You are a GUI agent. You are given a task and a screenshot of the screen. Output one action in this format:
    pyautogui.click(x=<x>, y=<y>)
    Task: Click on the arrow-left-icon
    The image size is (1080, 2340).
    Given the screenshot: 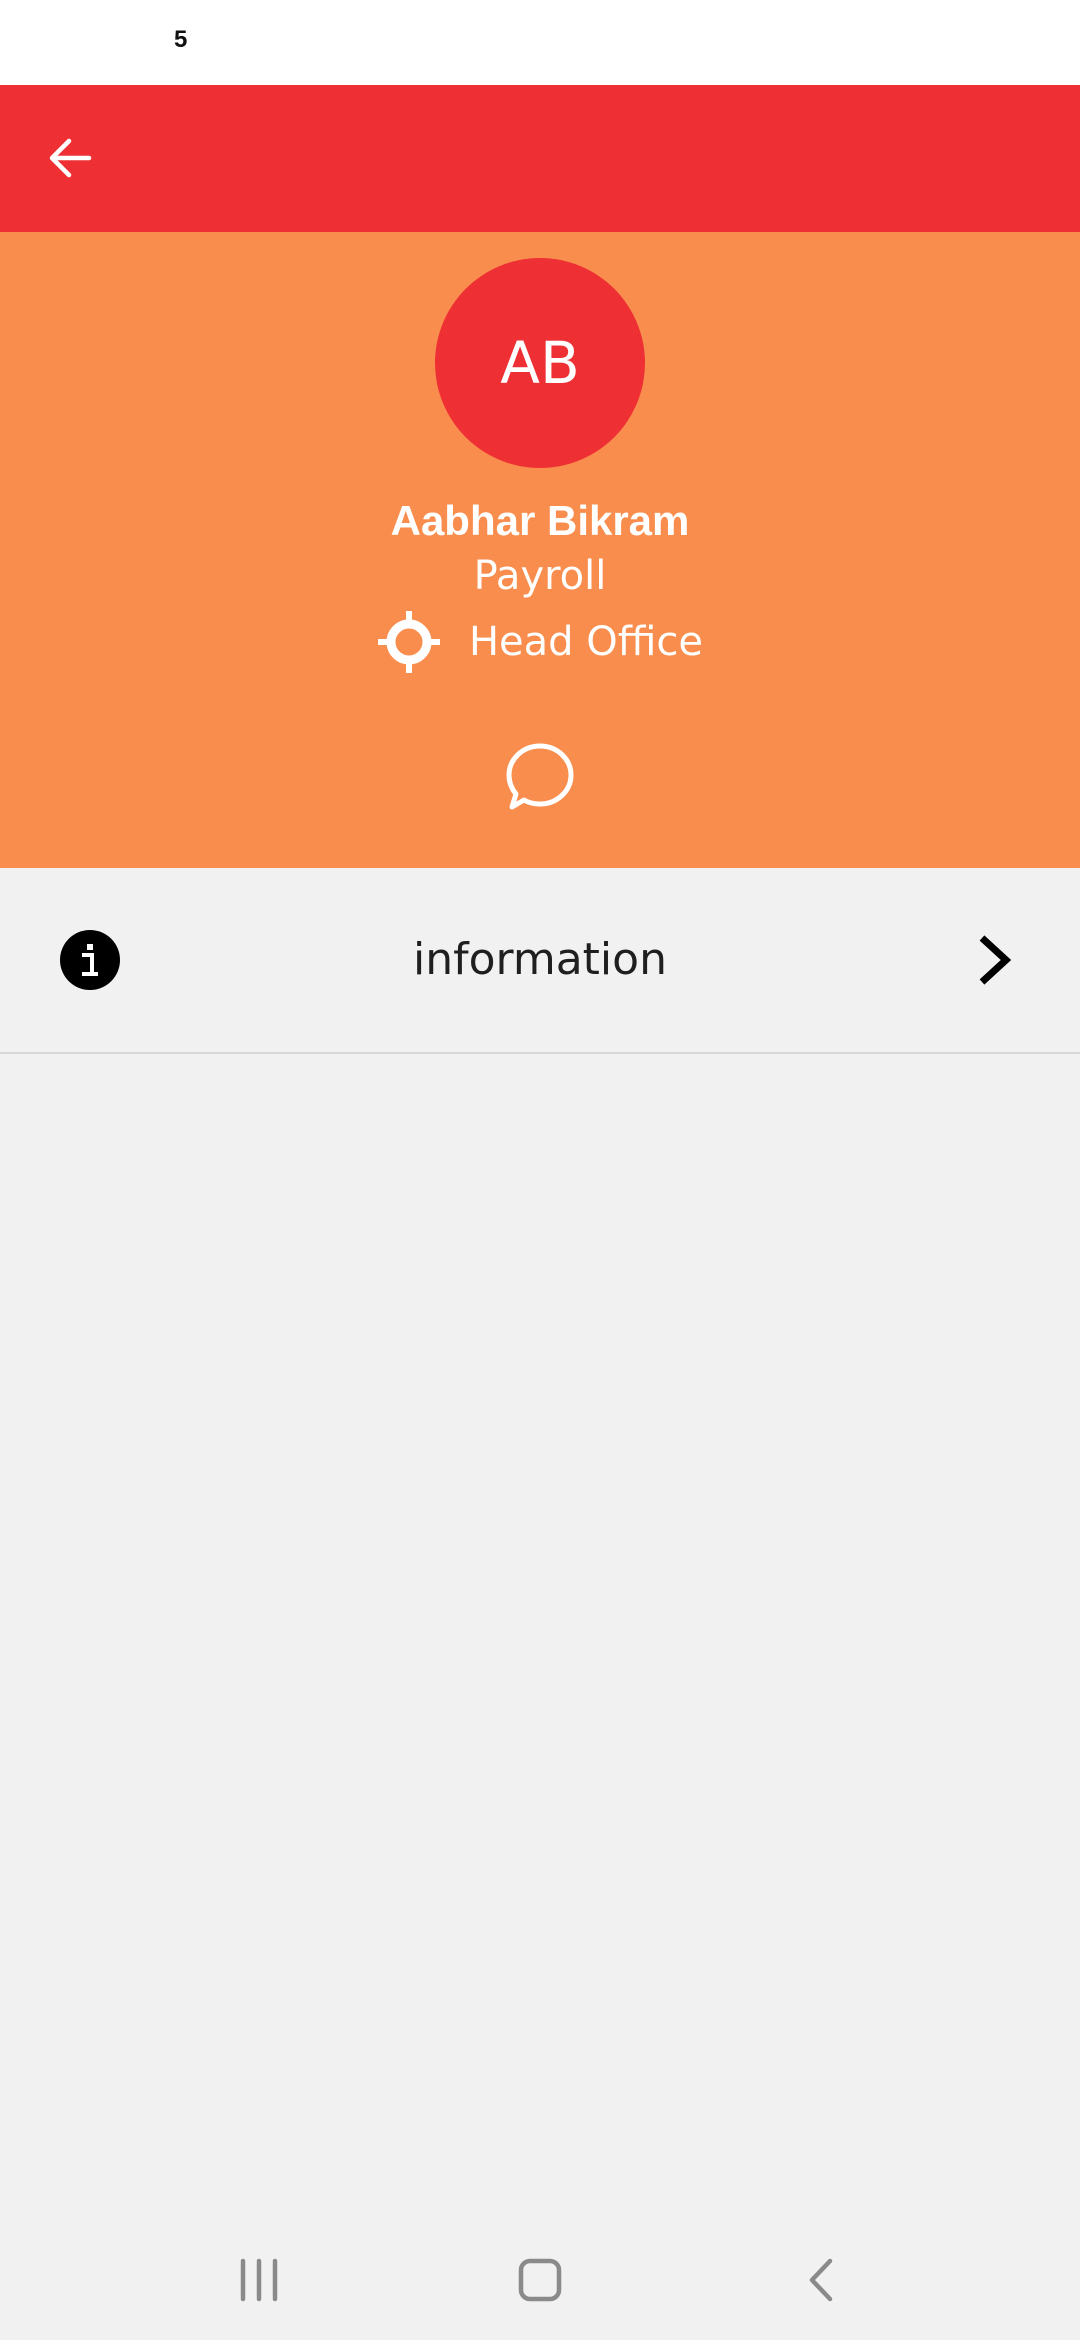 What is the action you would take?
    pyautogui.click(x=70, y=158)
    